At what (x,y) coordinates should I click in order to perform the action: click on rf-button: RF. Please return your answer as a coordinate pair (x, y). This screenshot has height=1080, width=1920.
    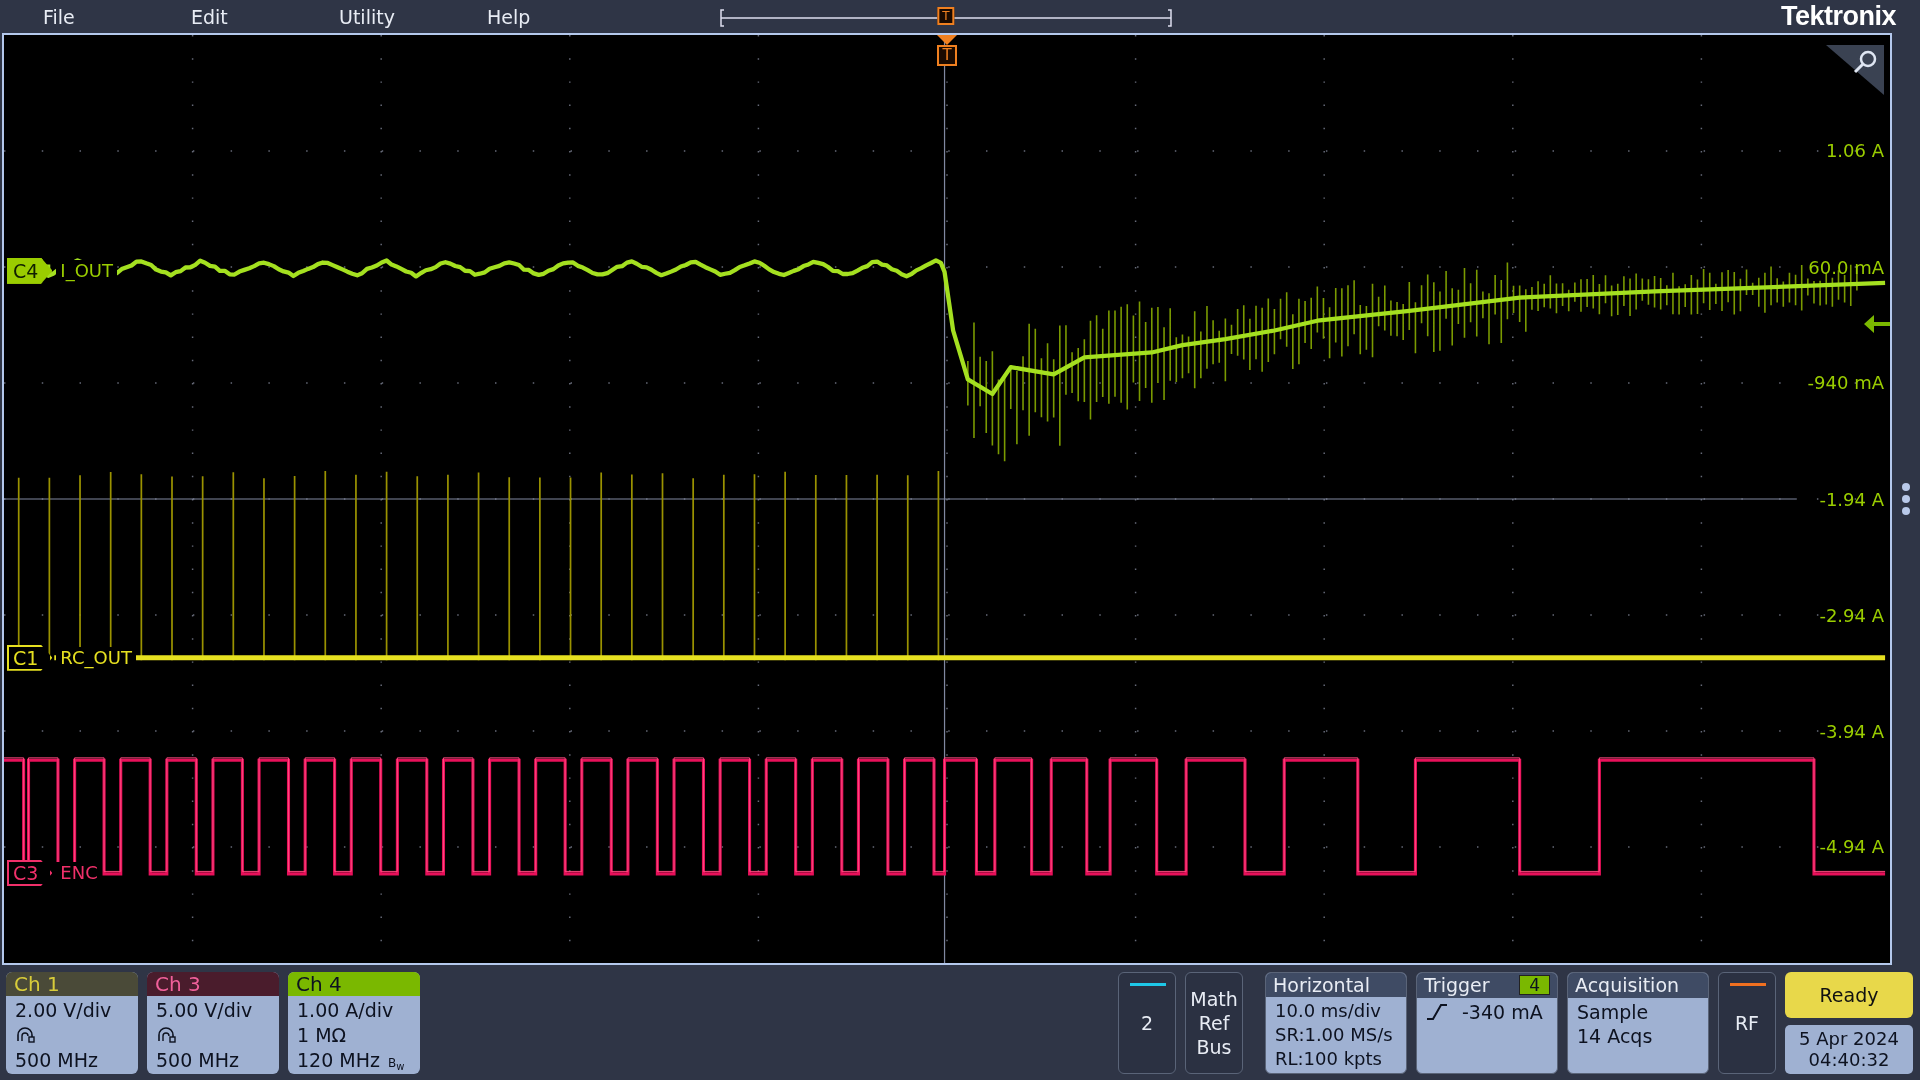
    Looking at the image, I should click on (1747, 1022).